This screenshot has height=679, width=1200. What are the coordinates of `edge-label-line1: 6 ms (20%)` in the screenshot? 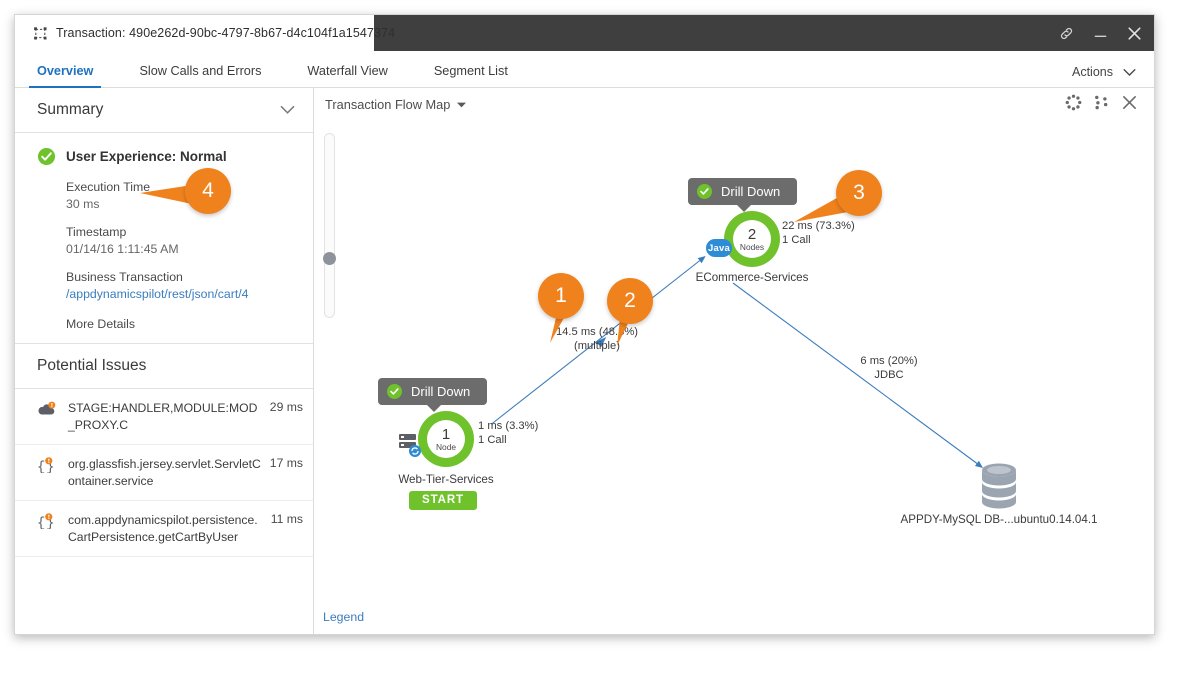 It's located at (889, 361).